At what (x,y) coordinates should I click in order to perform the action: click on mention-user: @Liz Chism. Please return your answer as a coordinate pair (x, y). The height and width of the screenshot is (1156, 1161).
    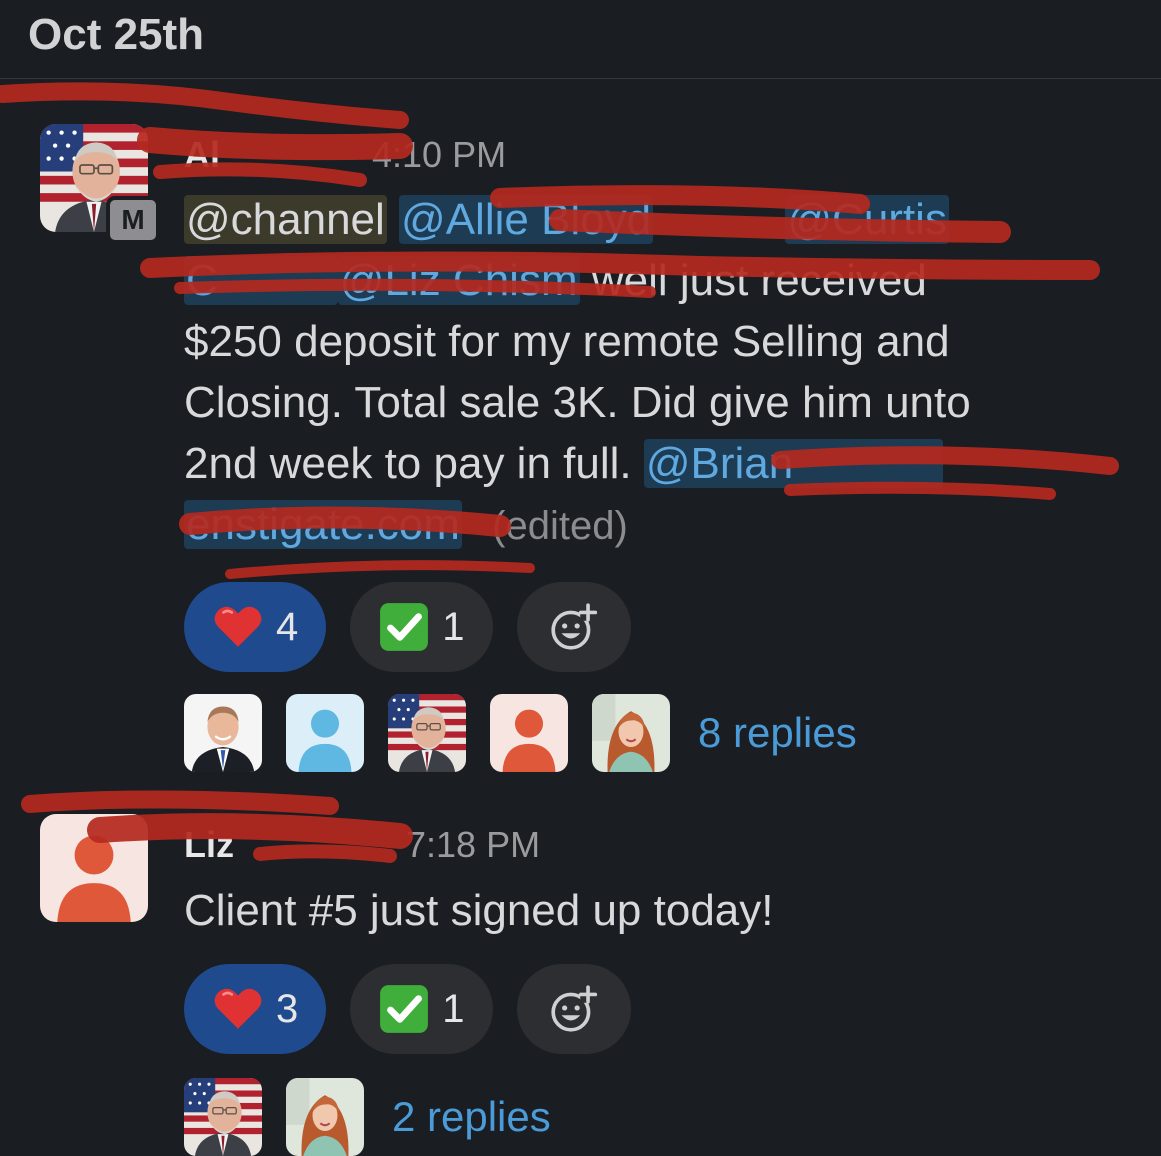
    Looking at the image, I should click on (458, 280).